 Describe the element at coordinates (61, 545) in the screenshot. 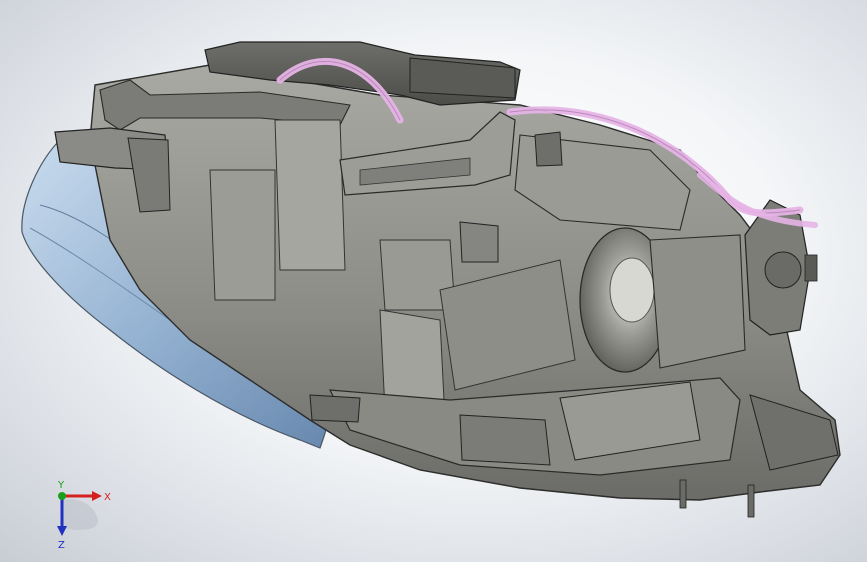

I see `z-axis-label: Z` at that location.